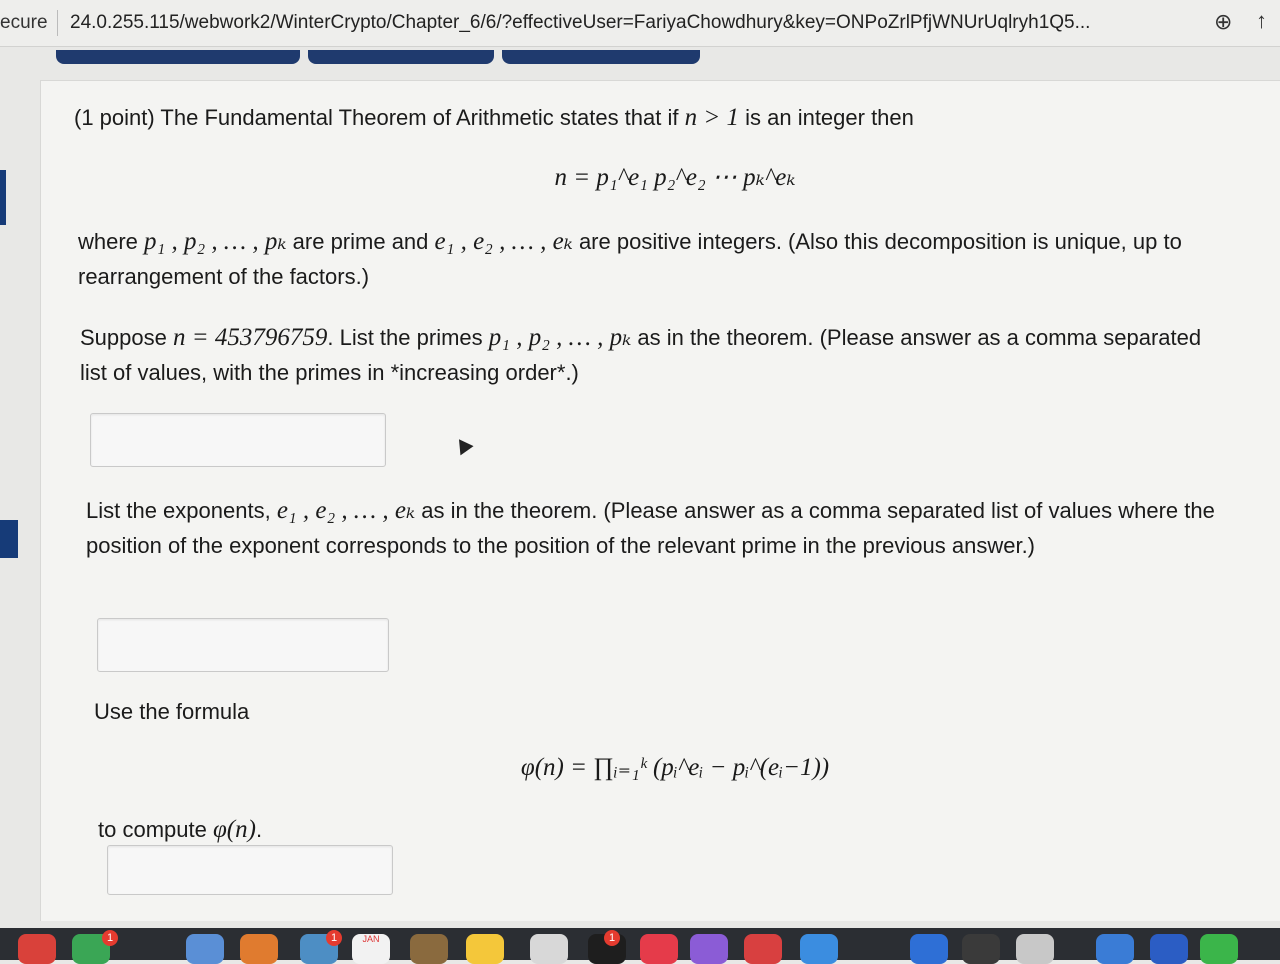  I want to click on intro-suffix: is an integer then, so click(829, 117).